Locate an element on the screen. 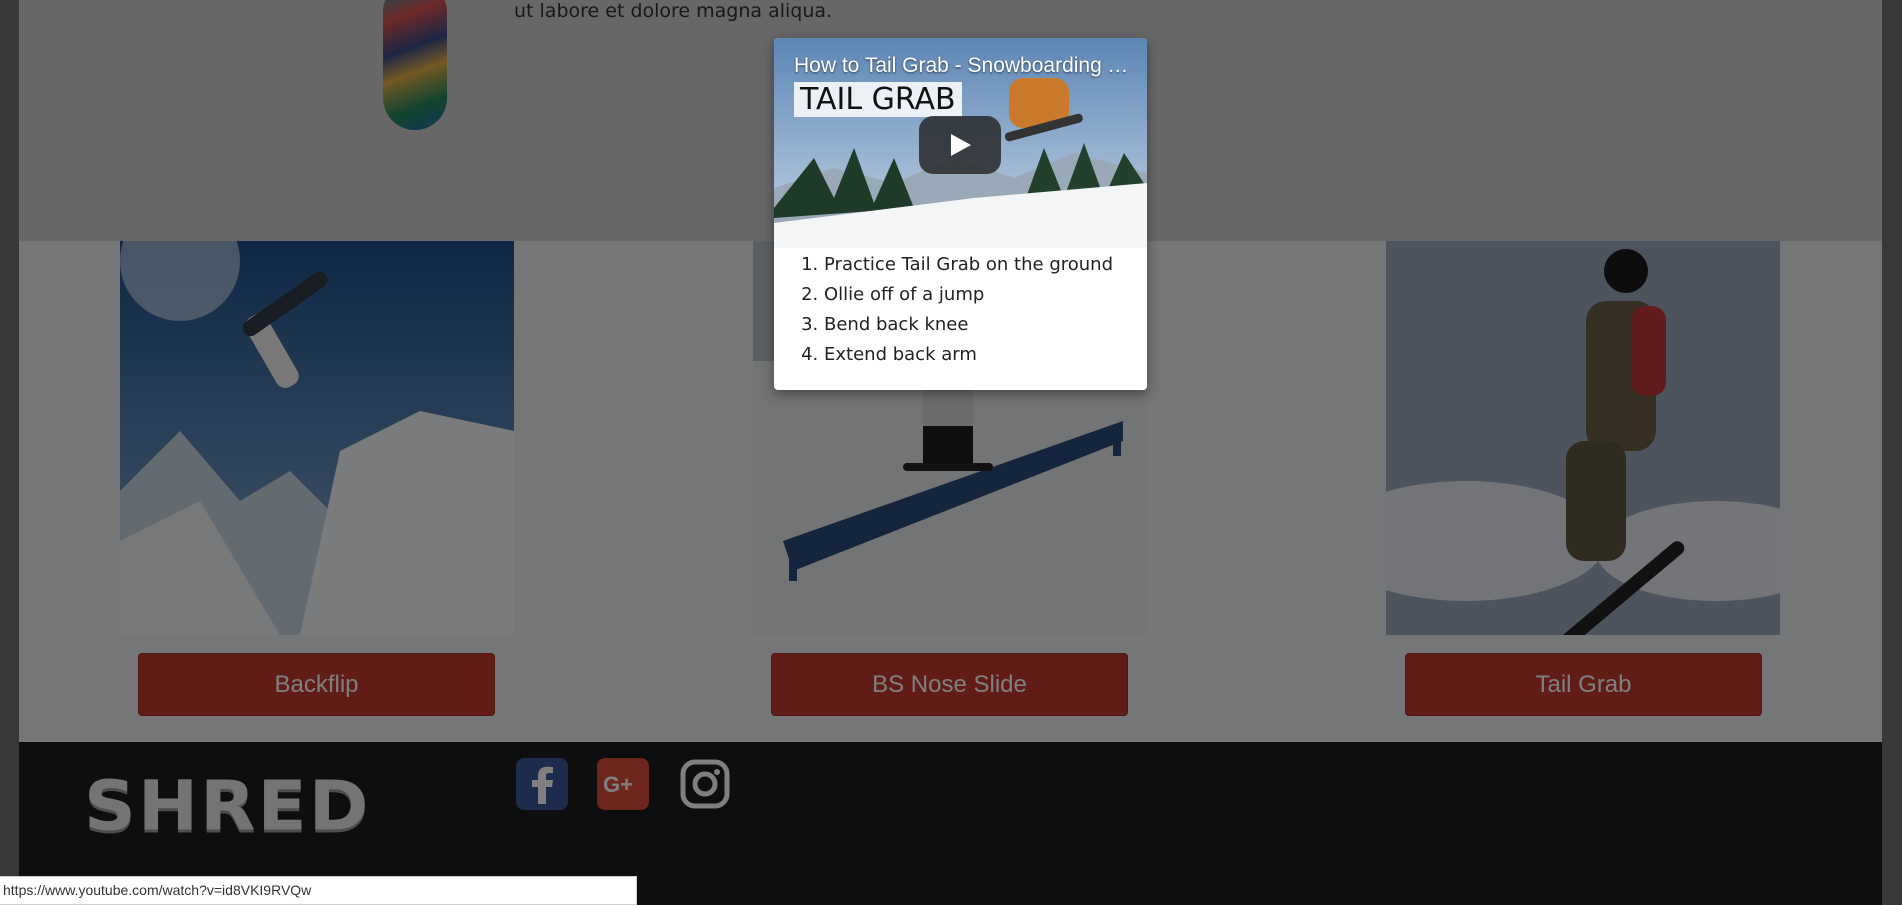 This screenshot has height=905, width=1902. thumbnail-caption: TAIL GRAB is located at coordinates (878, 99).